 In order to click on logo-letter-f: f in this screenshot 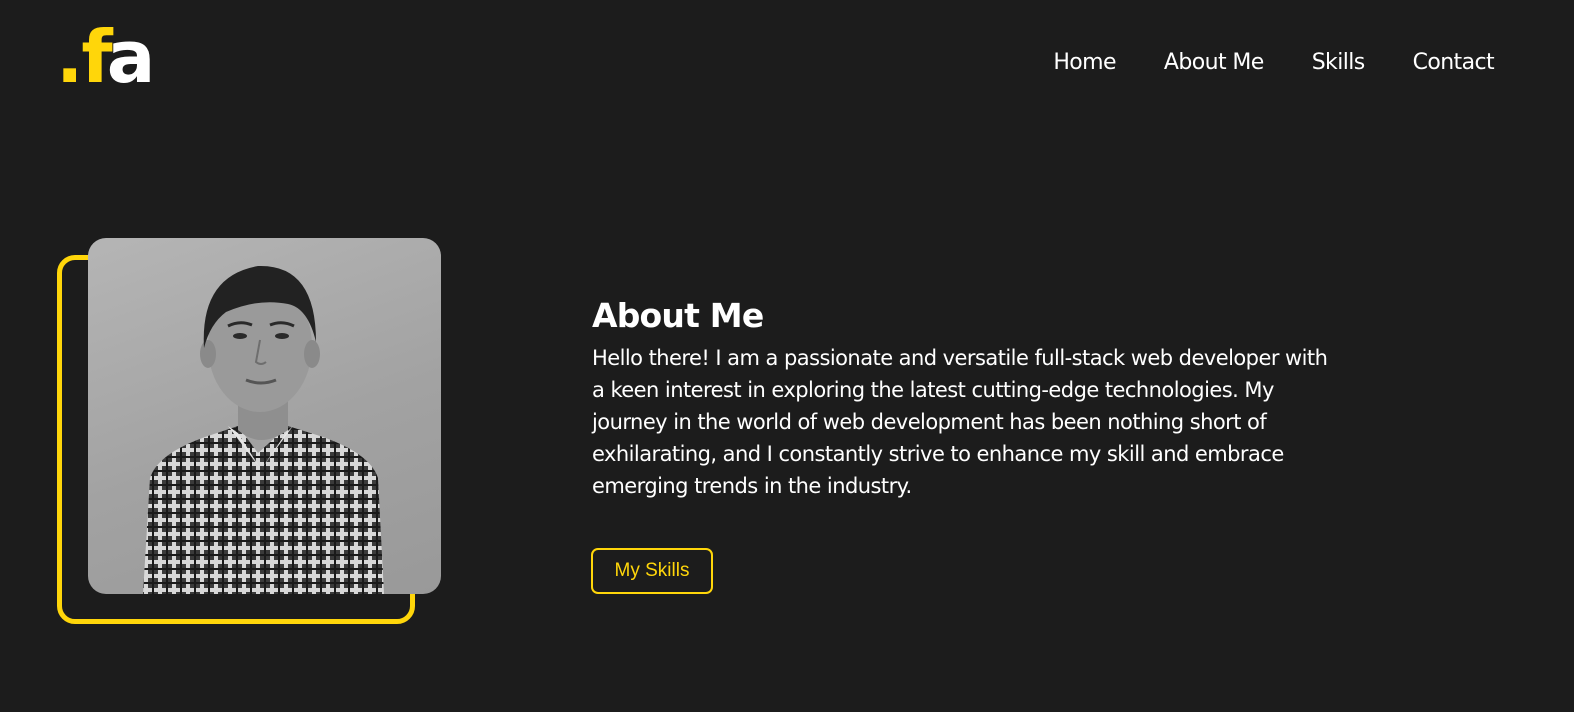, I will do `click(96, 57)`.